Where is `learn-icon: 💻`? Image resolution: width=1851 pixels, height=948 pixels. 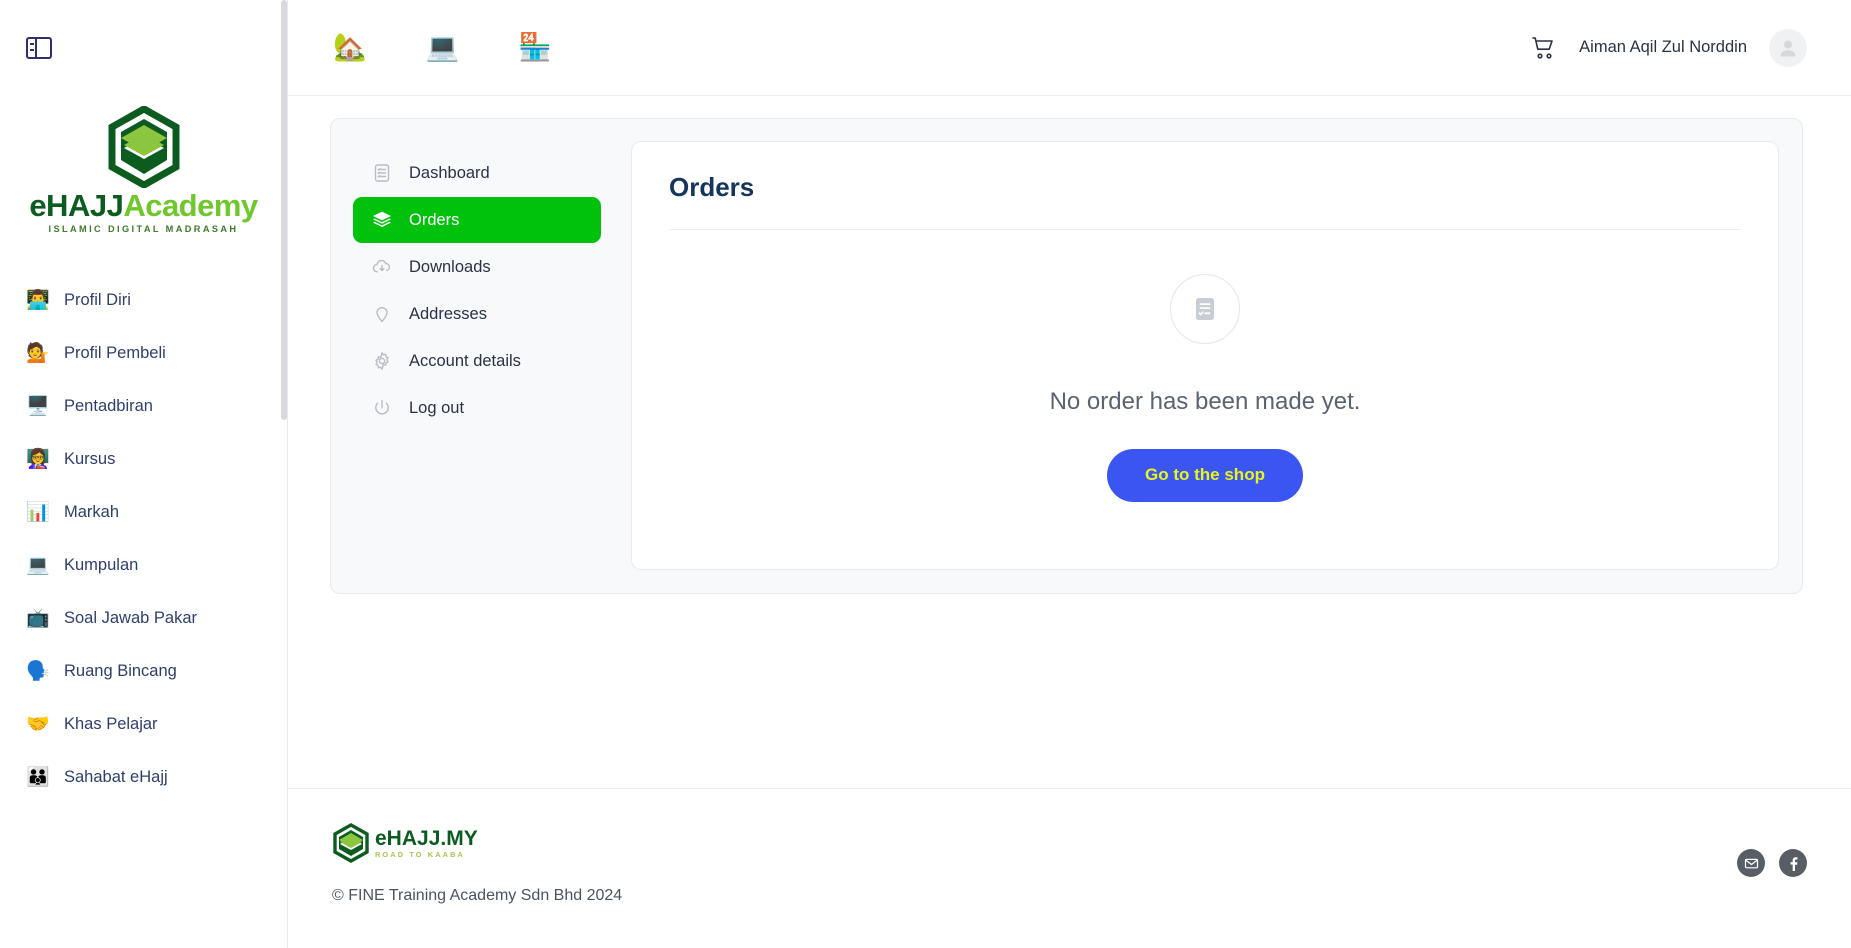
learn-icon: 💻 is located at coordinates (443, 47).